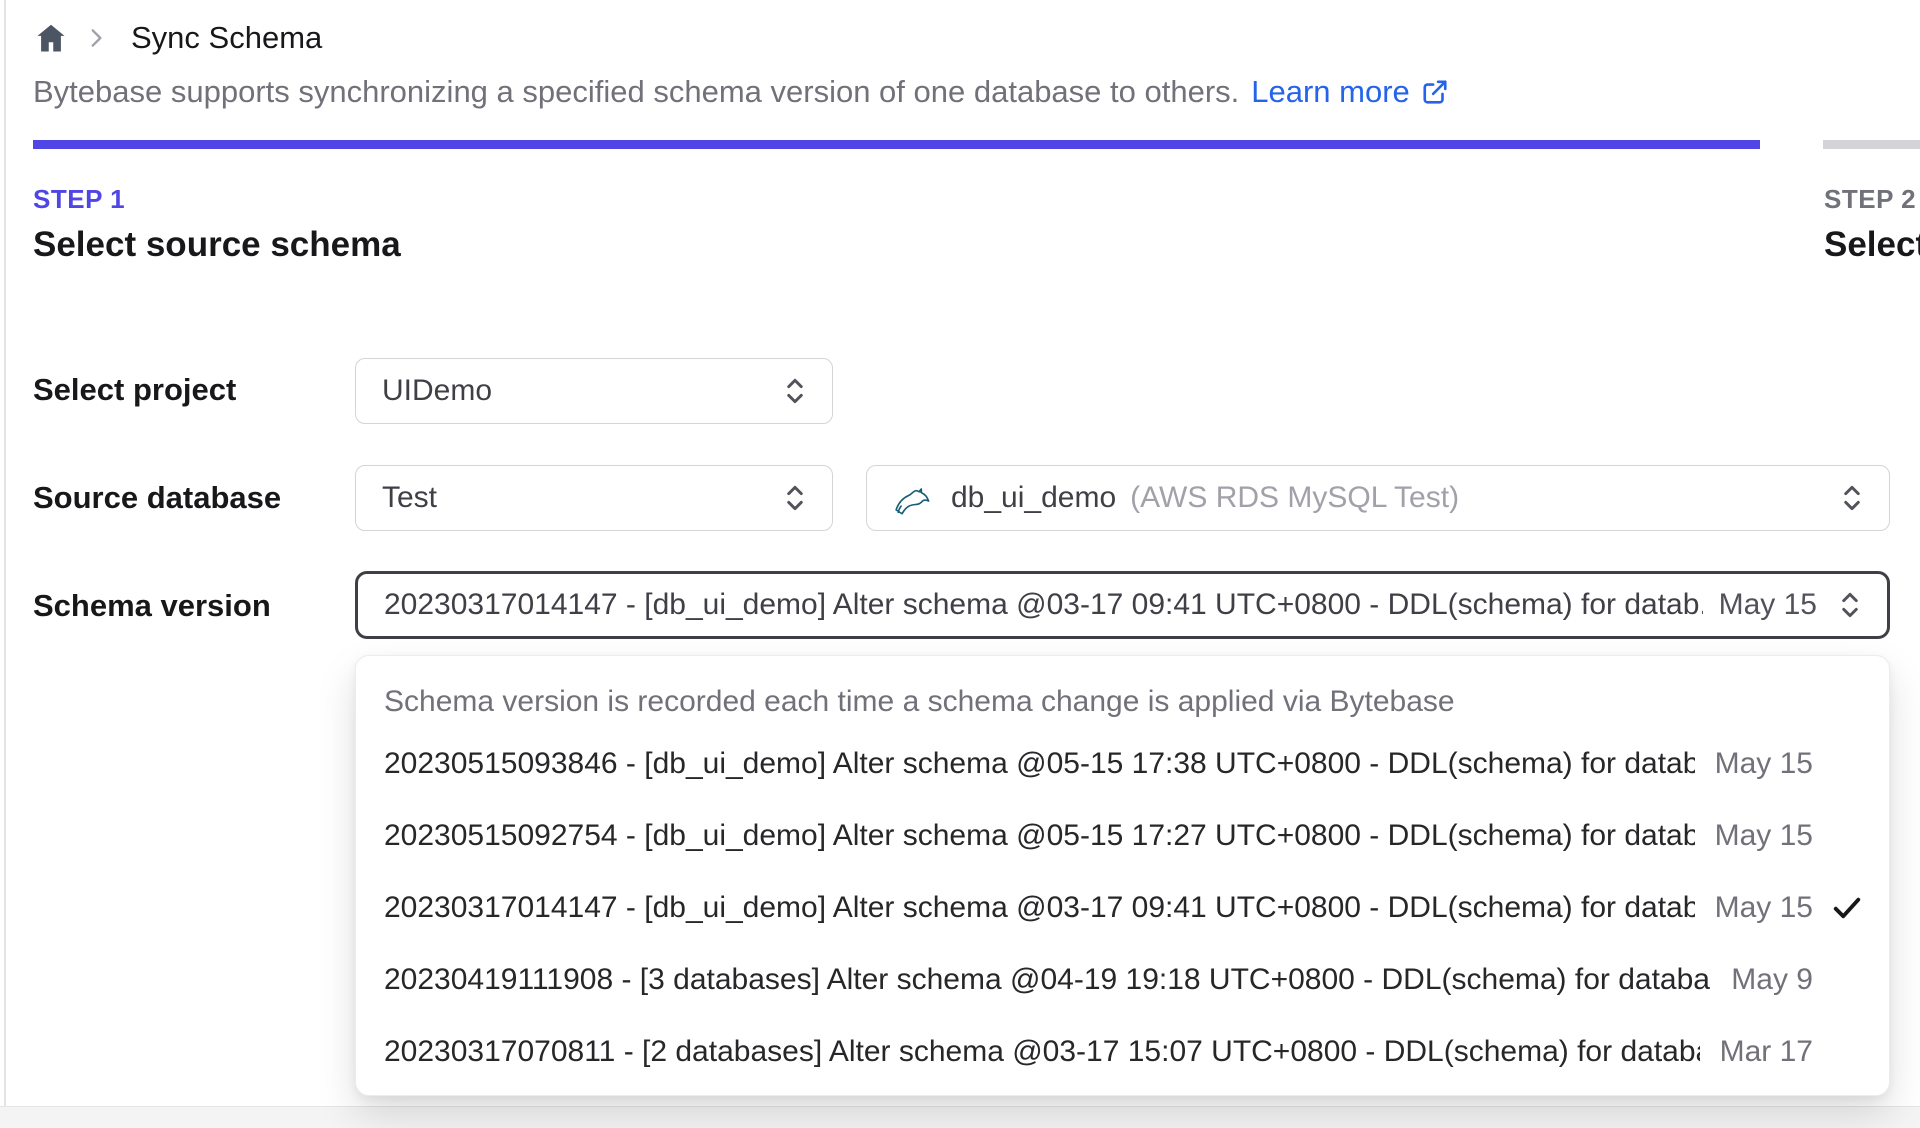 The image size is (1920, 1128). I want to click on learn-more-label: Learn more, so click(1330, 91).